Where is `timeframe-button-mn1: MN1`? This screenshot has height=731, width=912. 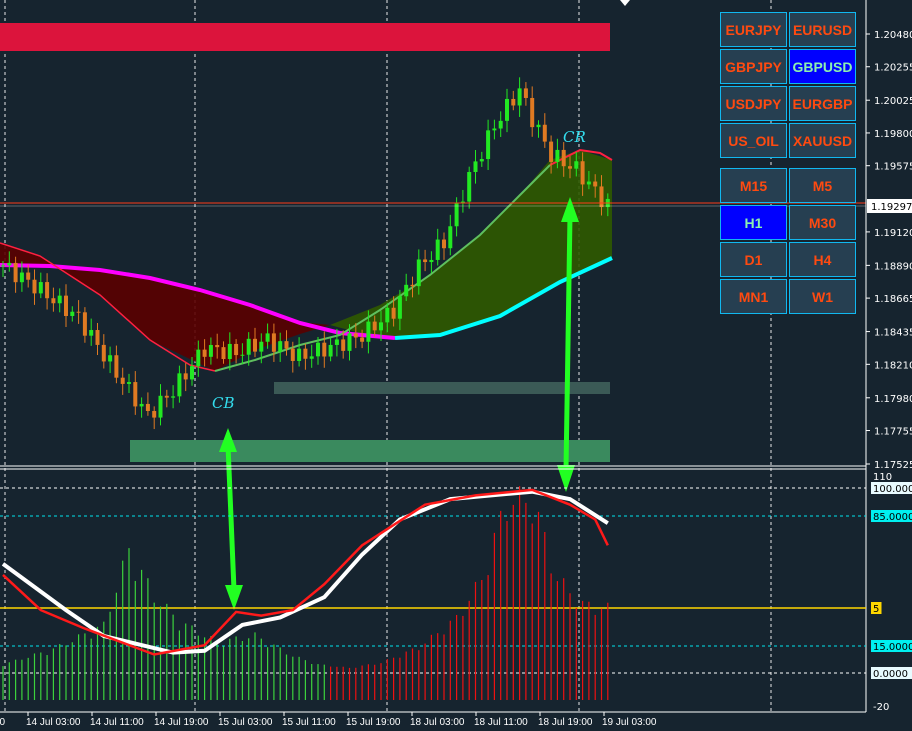 timeframe-button-mn1: MN1 is located at coordinates (753, 296).